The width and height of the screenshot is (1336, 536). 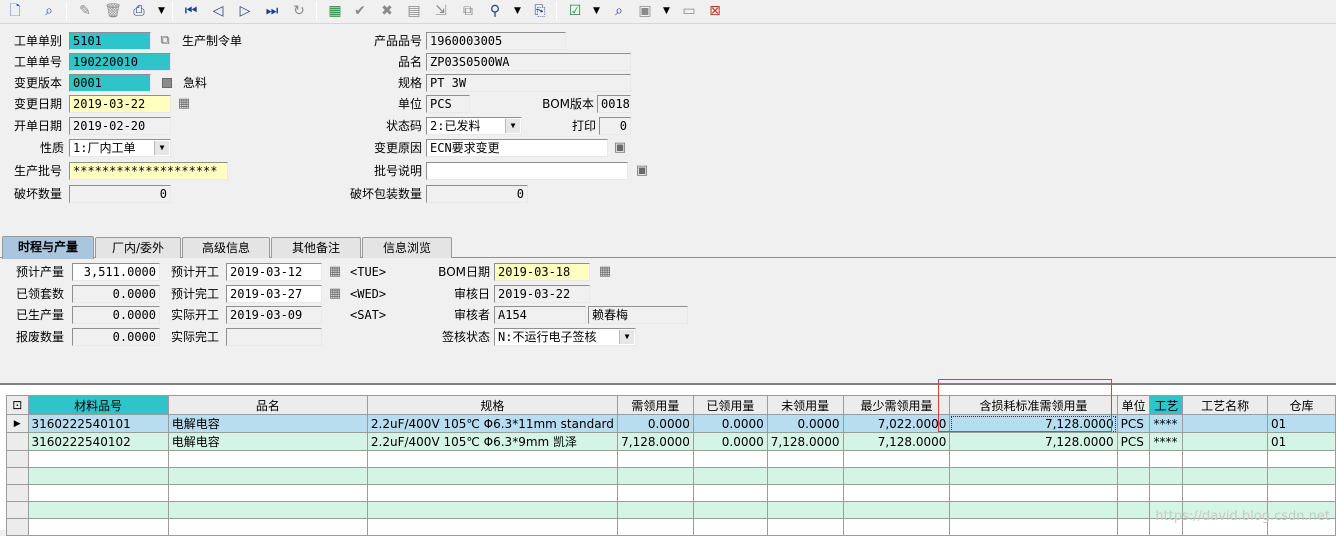 I want to click on scrap-field: 0.0000, so click(x=116, y=337).